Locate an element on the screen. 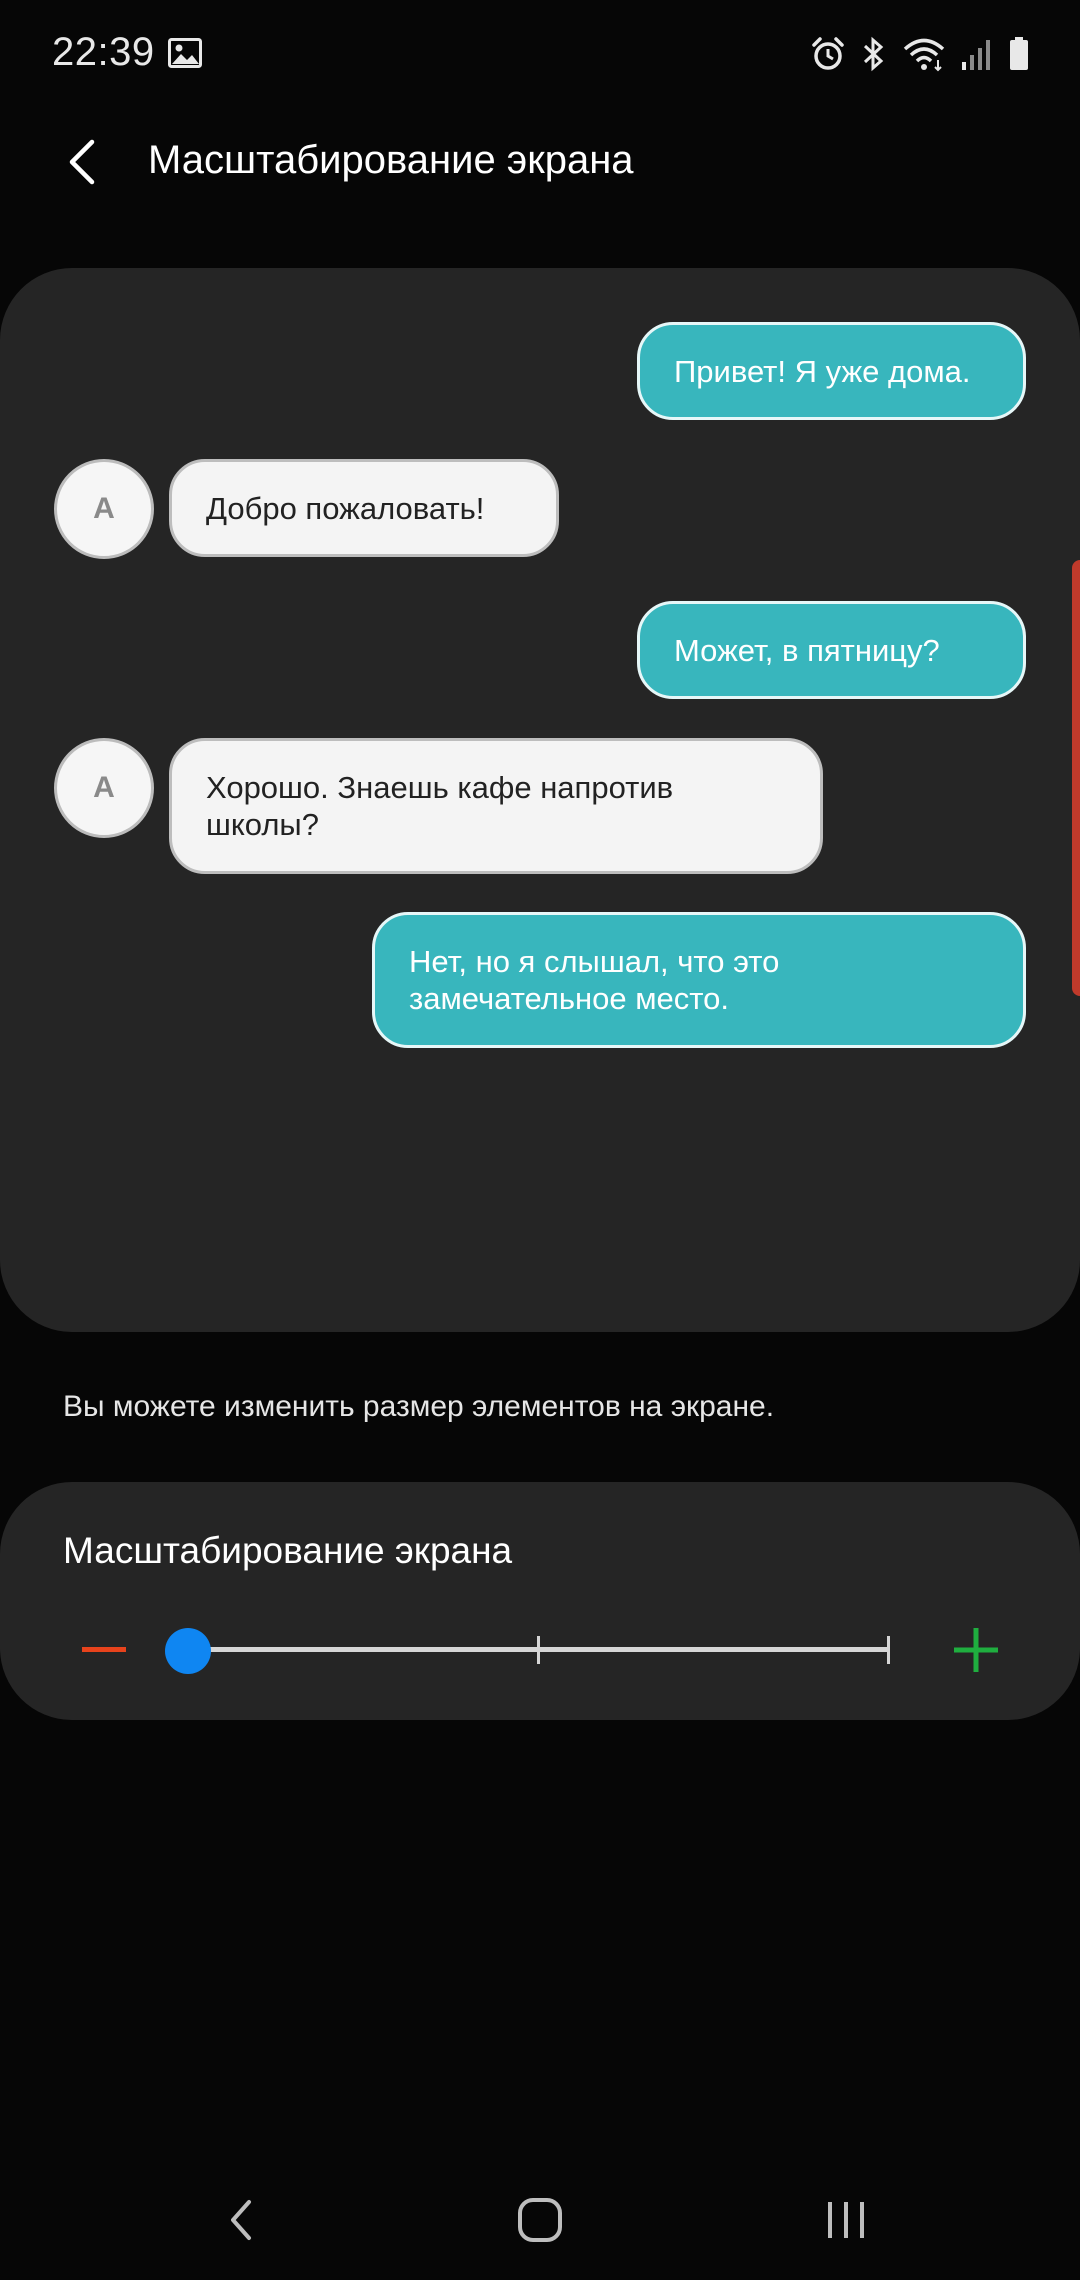 The width and height of the screenshot is (1080, 2280). scroll-indicator is located at coordinates (1076, 778).